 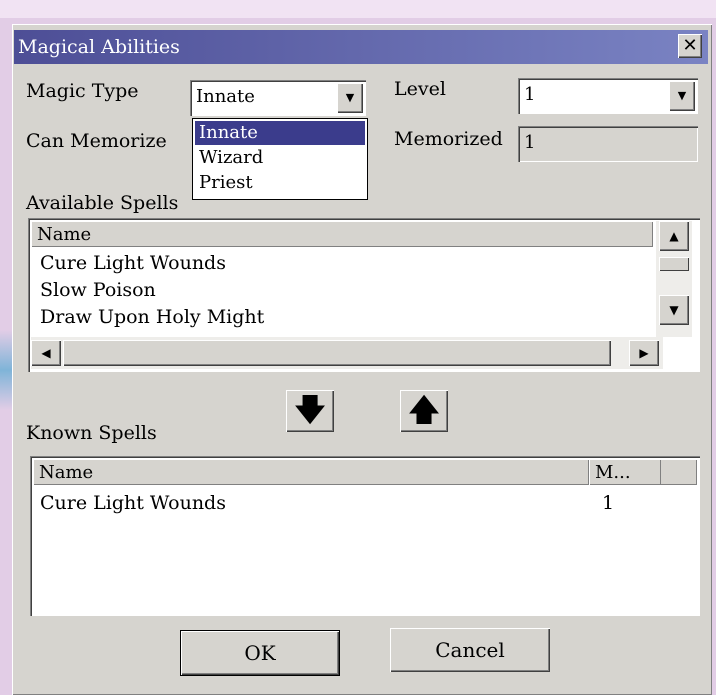 I want to click on close-button: ✕, so click(x=690, y=46).